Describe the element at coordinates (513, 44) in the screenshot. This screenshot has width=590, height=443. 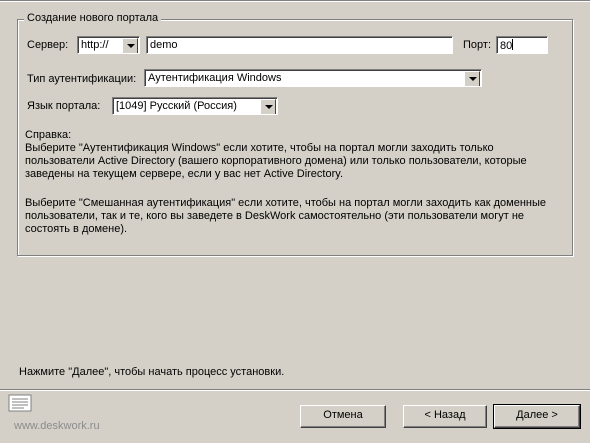
I see `text-caret` at that location.